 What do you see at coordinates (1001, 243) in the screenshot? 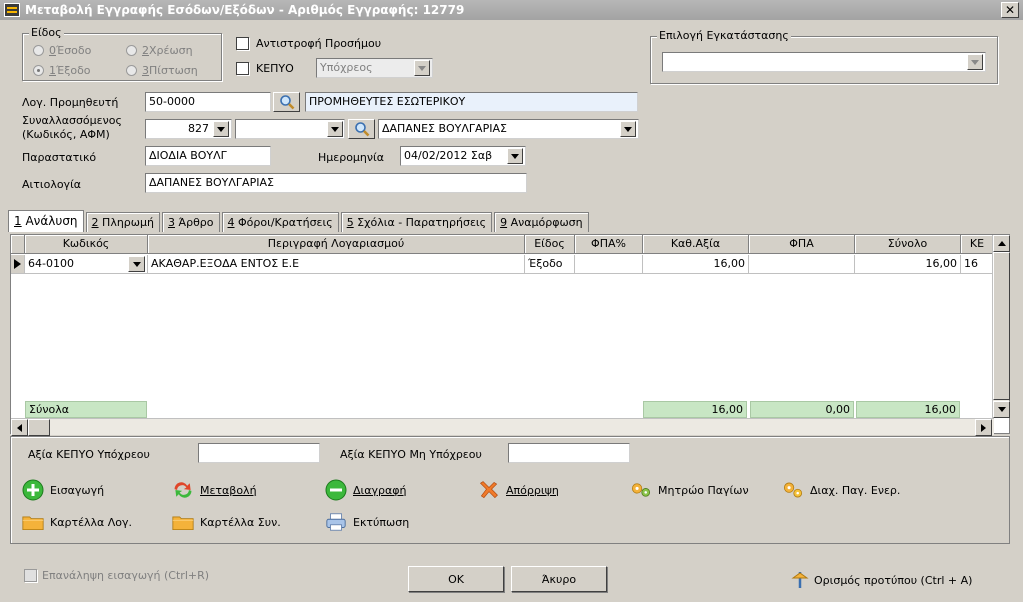
I see `scroll-up-icon` at bounding box center [1001, 243].